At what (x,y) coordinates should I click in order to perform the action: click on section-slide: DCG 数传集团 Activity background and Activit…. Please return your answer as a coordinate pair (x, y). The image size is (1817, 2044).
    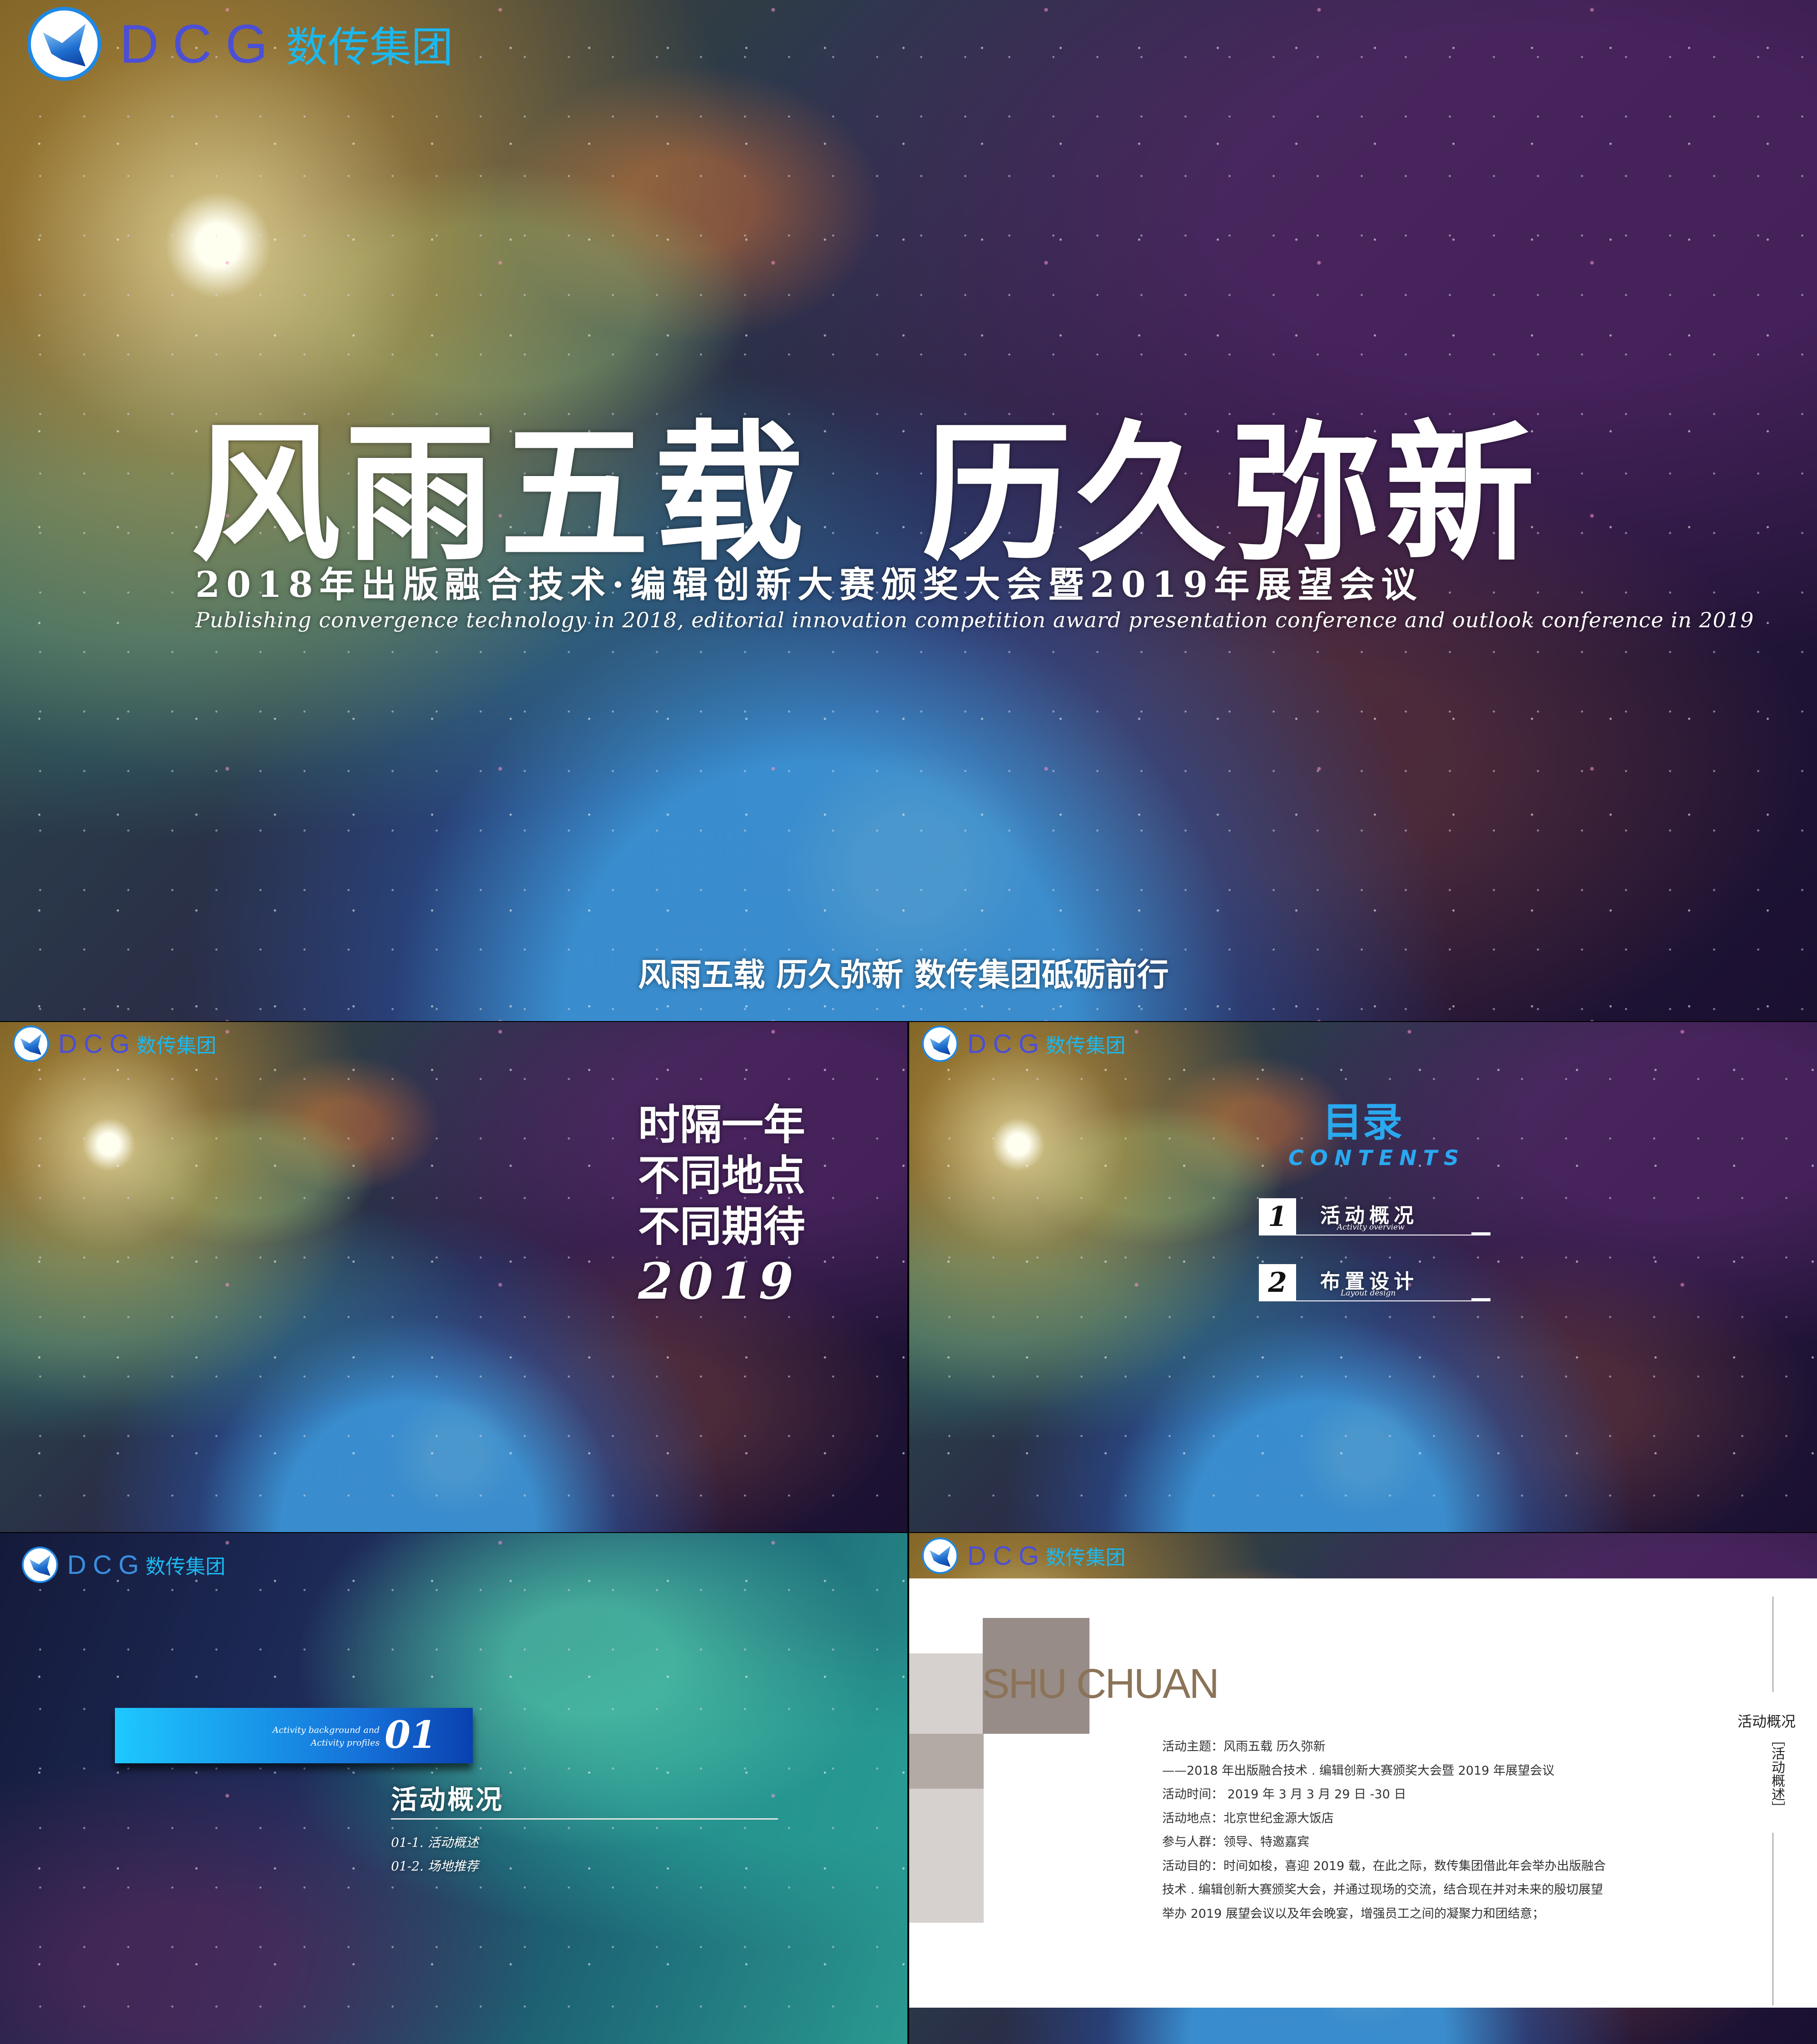
    Looking at the image, I should click on (453, 1788).